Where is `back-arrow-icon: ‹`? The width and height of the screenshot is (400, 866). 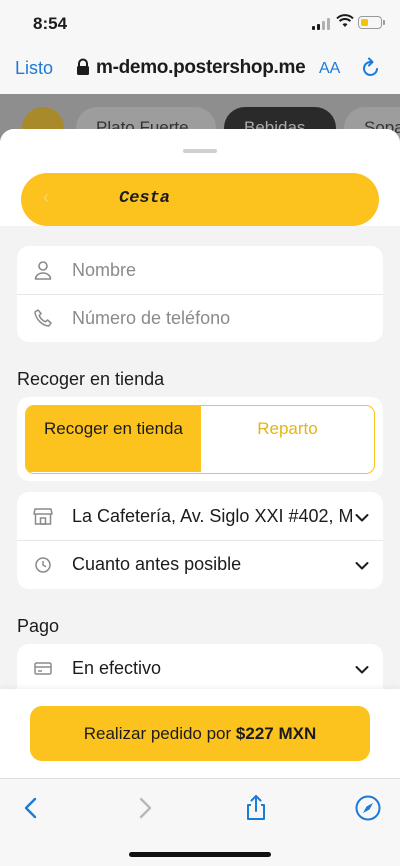 back-arrow-icon: ‹ is located at coordinates (46, 197).